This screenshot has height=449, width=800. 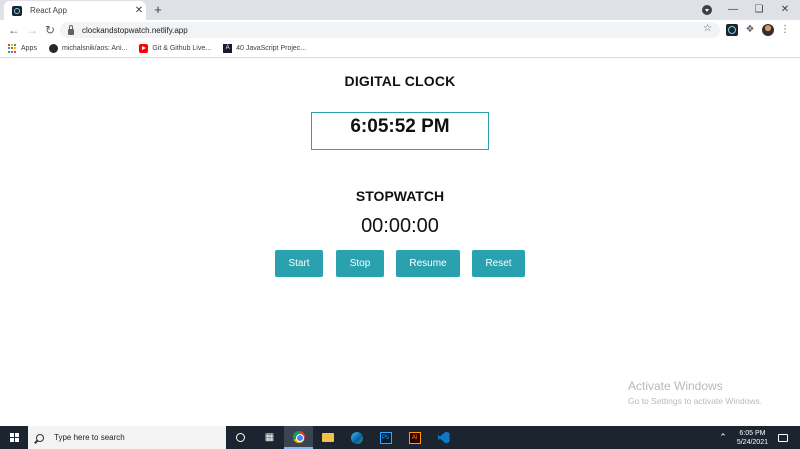 What do you see at coordinates (783, 437) in the screenshot?
I see `notification-icon` at bounding box center [783, 437].